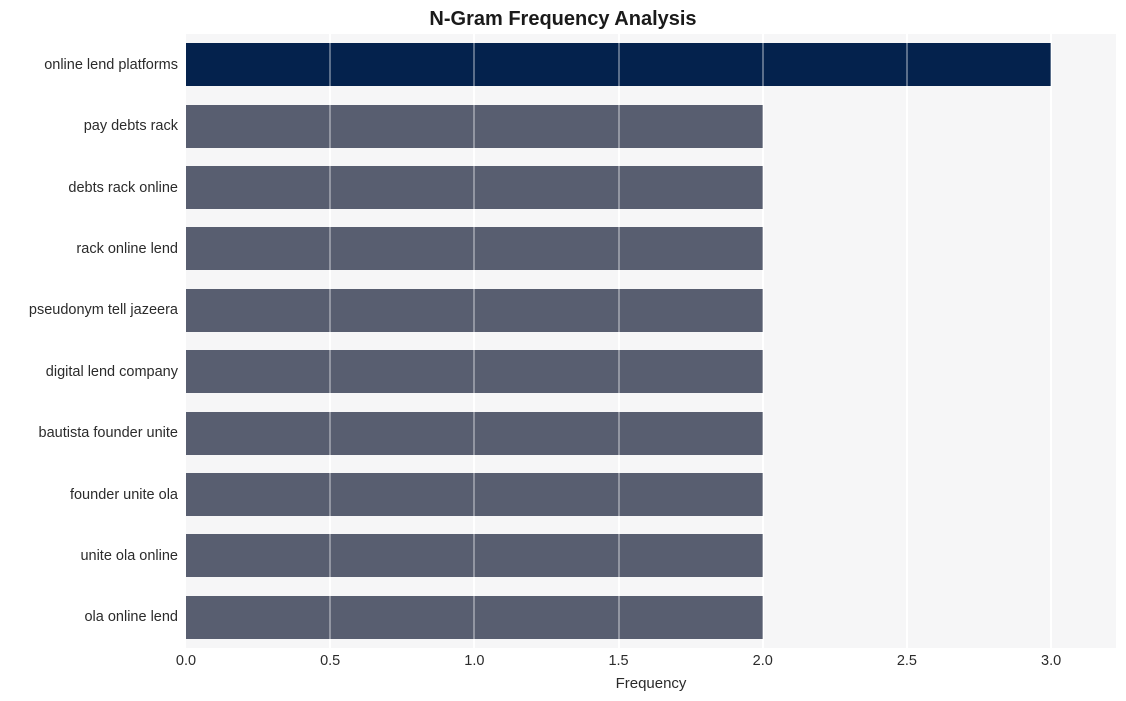 The image size is (1126, 701). Describe the element at coordinates (330, 661) in the screenshot. I see `x-tick-label: 0.5` at that location.